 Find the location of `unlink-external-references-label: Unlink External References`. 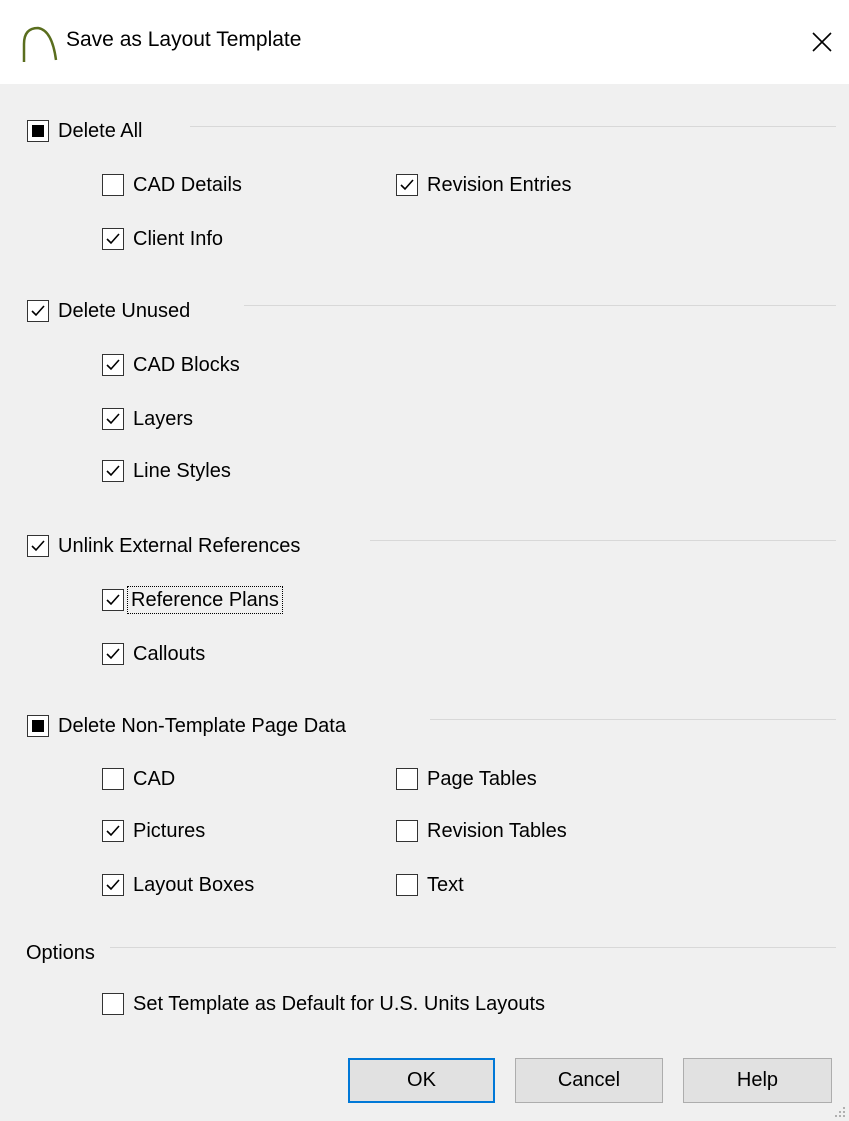

unlink-external-references-label: Unlink External References is located at coordinates (179, 546).